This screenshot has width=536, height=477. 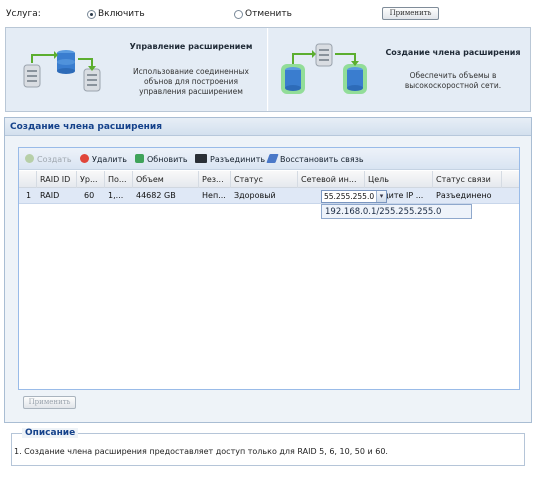 I want to click on col-raid-id: RAID ID, so click(x=57, y=179).